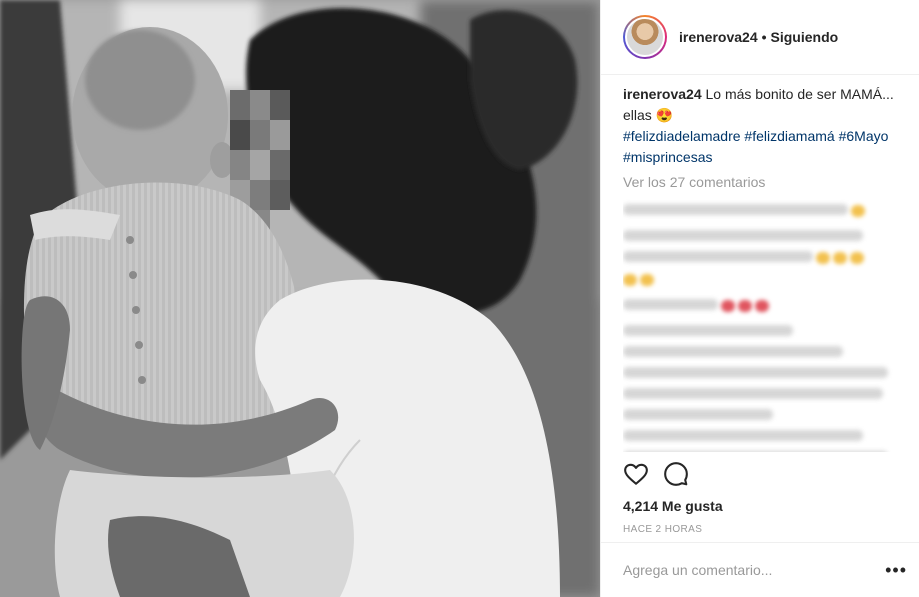  What do you see at coordinates (662, 94) in the screenshot?
I see `caption-username: irenerova24` at bounding box center [662, 94].